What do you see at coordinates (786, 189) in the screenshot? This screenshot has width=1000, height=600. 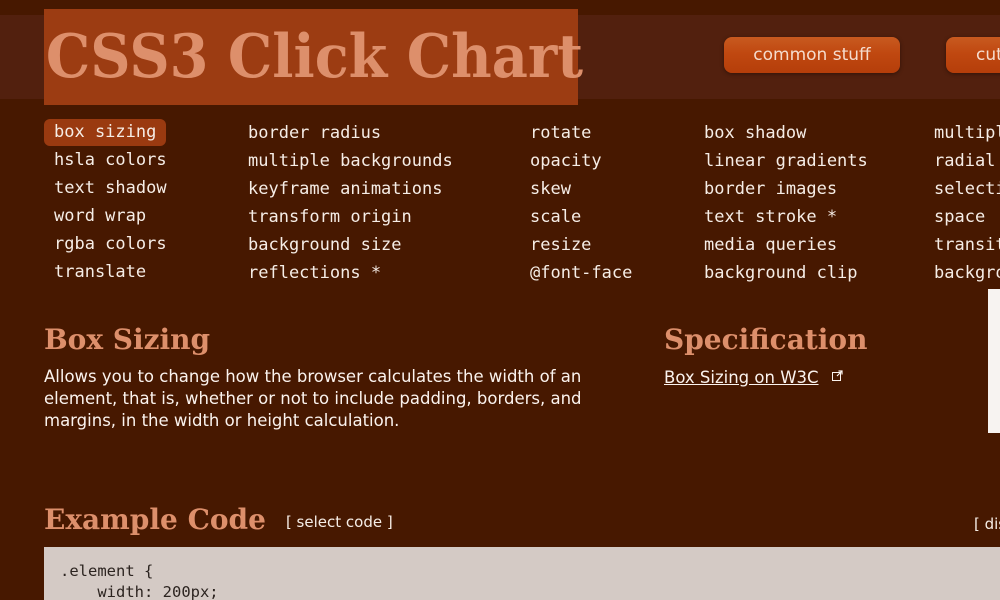 I see `feature-item-border-images: border images` at bounding box center [786, 189].